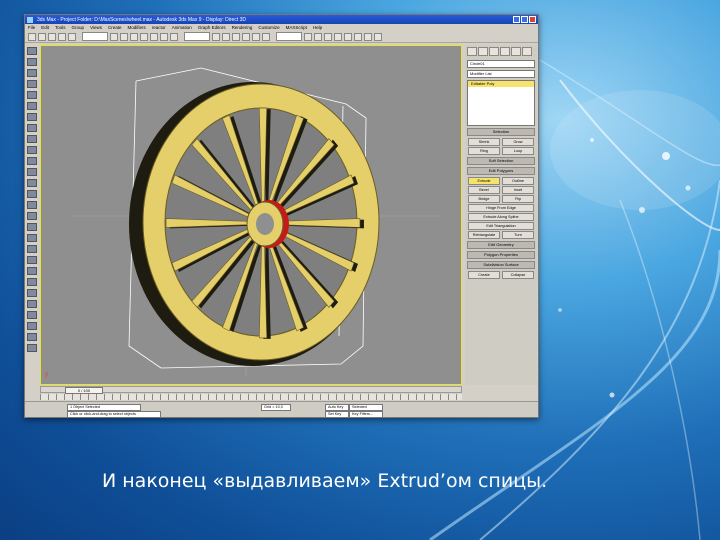  Describe the element at coordinates (532, 19) in the screenshot. I see `close-button` at that location.